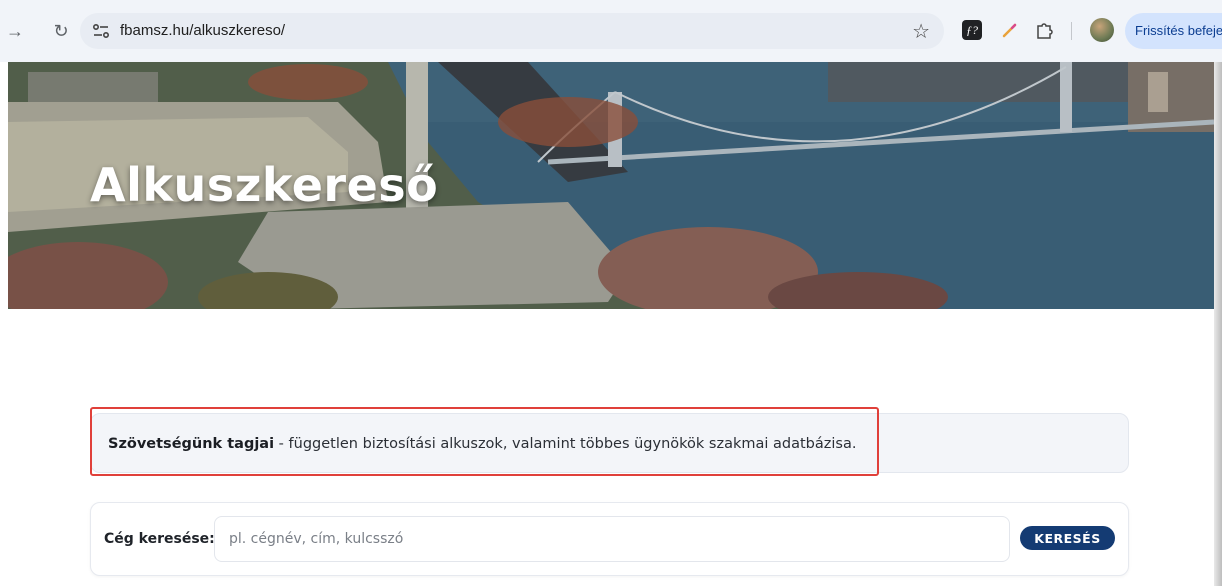 The width and height of the screenshot is (1222, 586). Describe the element at coordinates (264, 185) in the screenshot. I see `page-title: Alkuszkereső` at that location.